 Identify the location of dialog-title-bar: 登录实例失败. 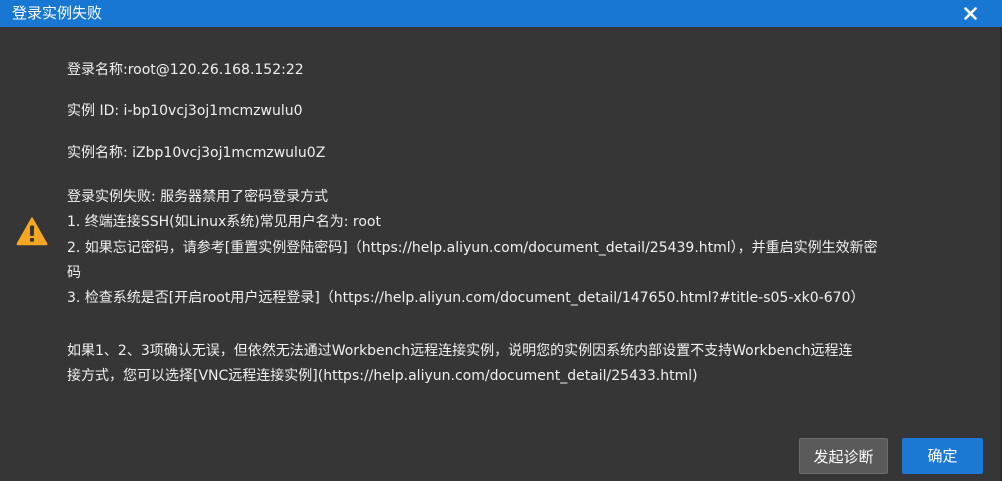
(501, 13).